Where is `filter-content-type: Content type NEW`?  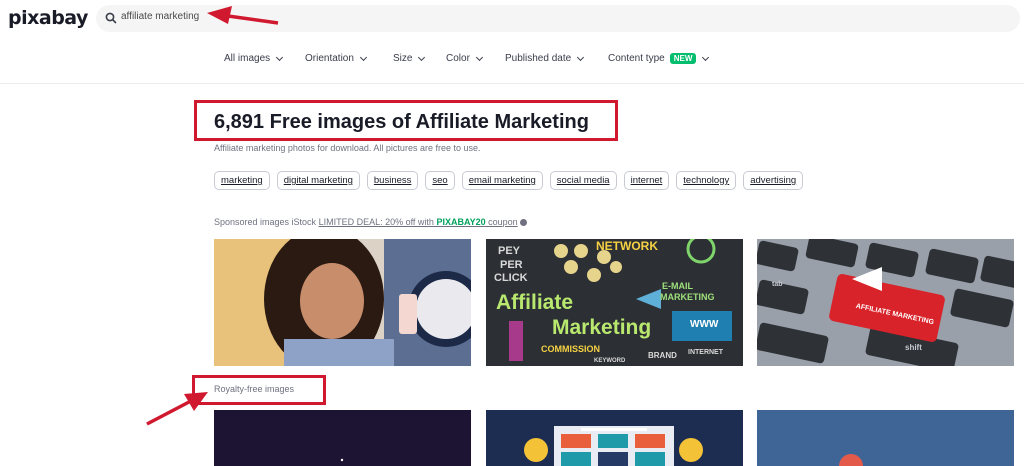 filter-content-type: Content type NEW is located at coordinates (659, 58).